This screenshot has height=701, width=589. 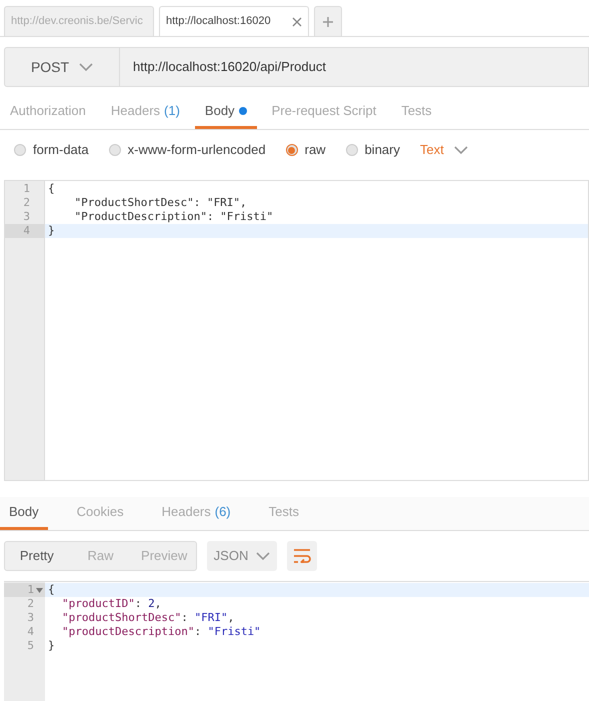 What do you see at coordinates (148, 618) in the screenshot?
I see `code-line: "productShortDesc": "FRI",` at bounding box center [148, 618].